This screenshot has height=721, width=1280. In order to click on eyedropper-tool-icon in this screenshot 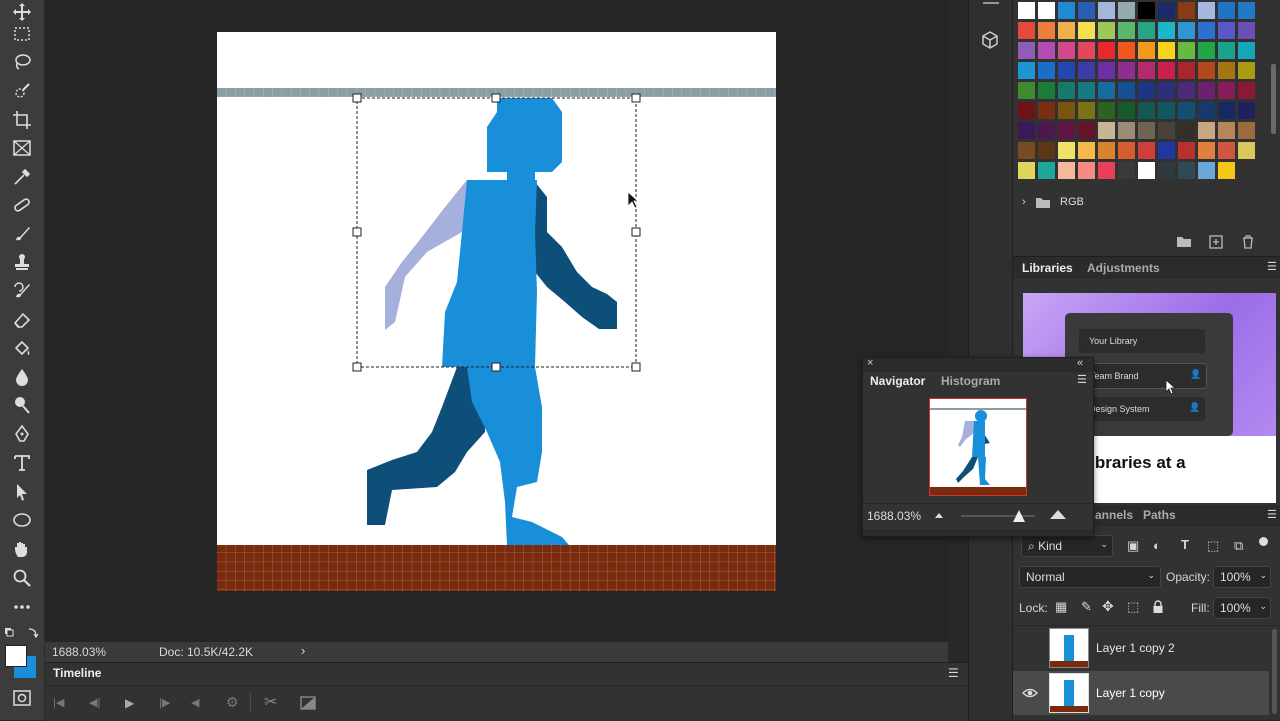, I will do `click(22, 177)`.